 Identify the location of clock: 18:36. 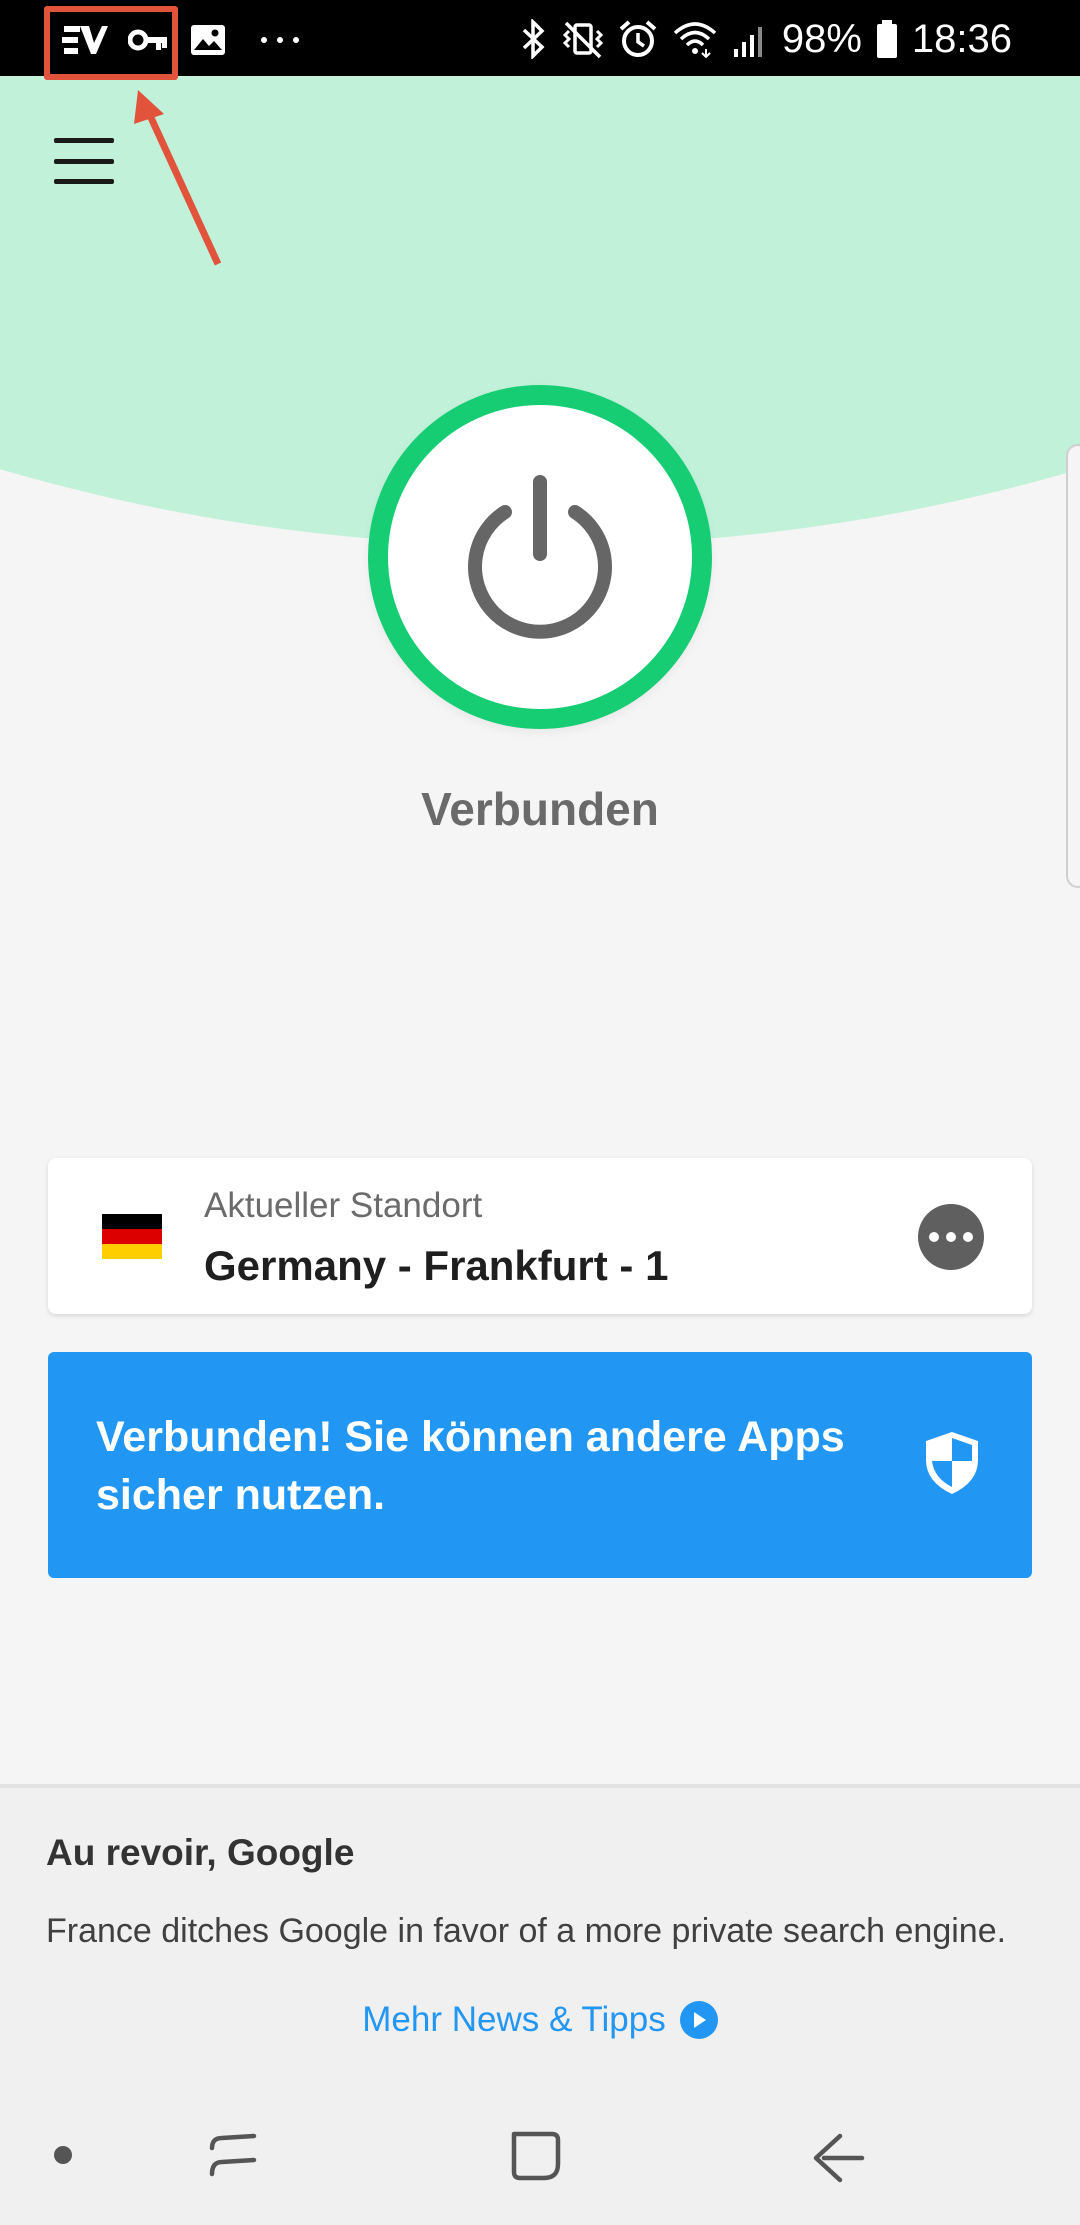
(961, 38).